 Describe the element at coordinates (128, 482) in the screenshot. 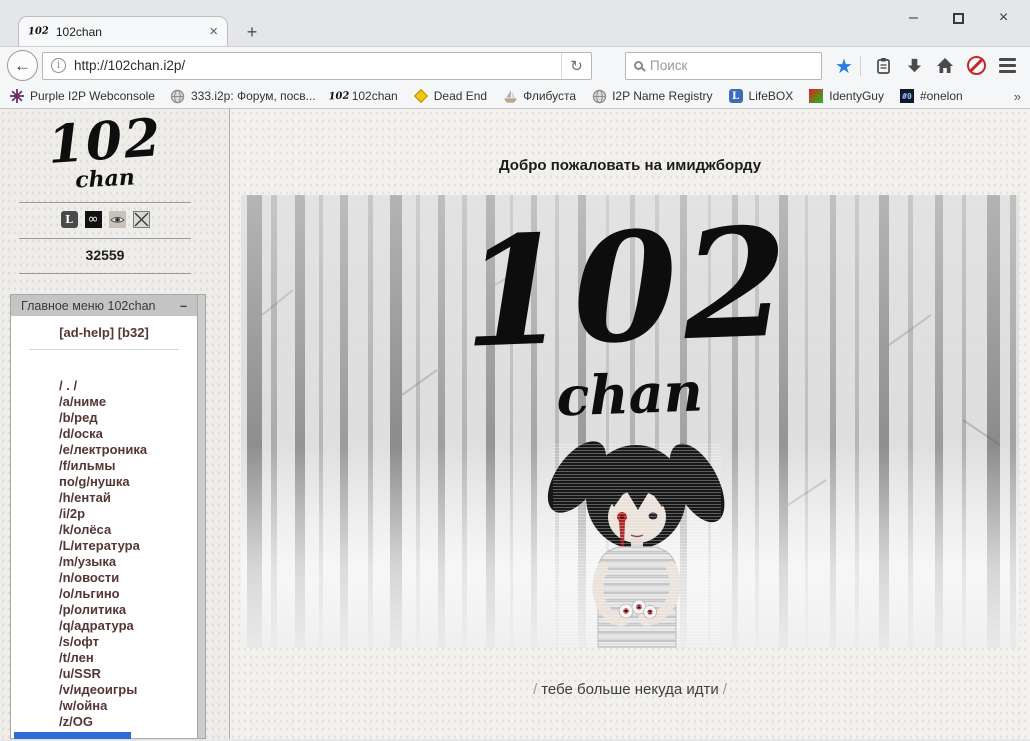

I see `board-link: по/g/нушка` at that location.